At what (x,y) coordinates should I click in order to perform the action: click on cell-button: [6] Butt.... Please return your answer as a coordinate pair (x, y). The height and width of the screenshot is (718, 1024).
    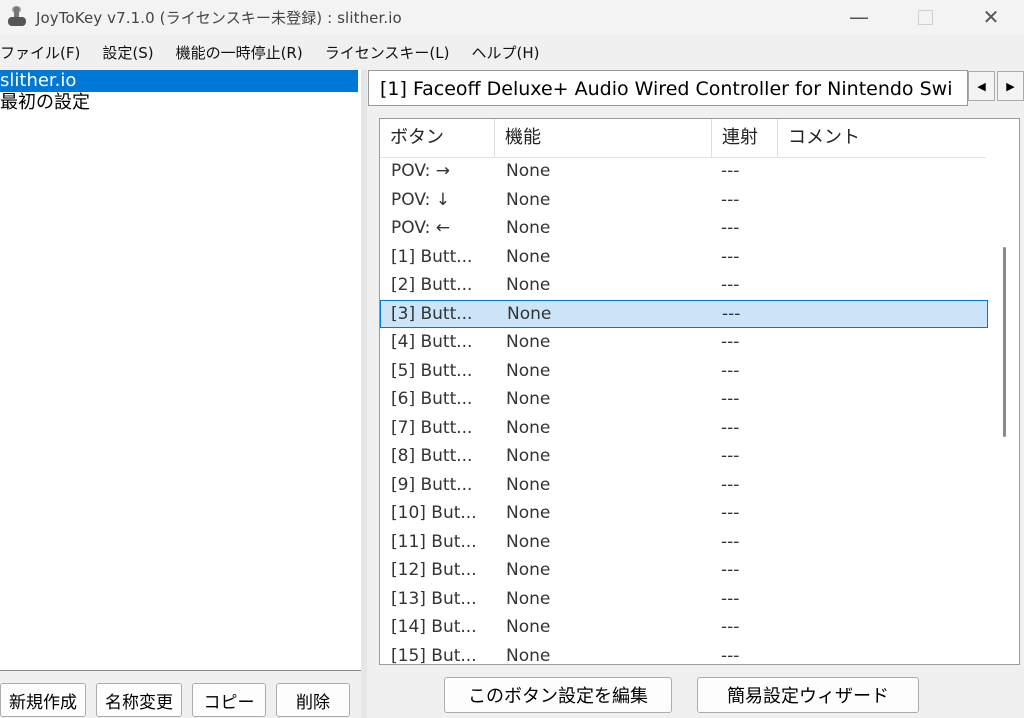
    Looking at the image, I should click on (432, 399).